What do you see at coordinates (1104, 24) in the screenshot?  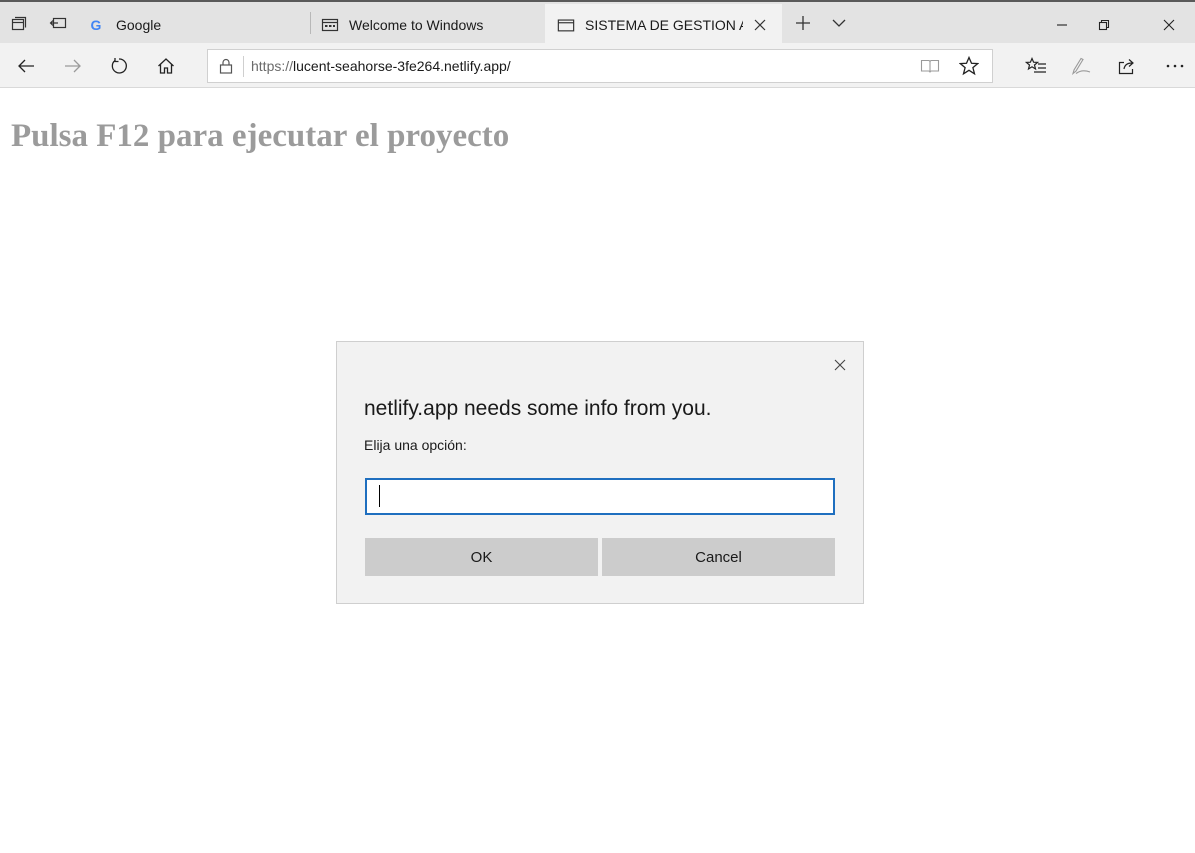 I see `restore-icon` at bounding box center [1104, 24].